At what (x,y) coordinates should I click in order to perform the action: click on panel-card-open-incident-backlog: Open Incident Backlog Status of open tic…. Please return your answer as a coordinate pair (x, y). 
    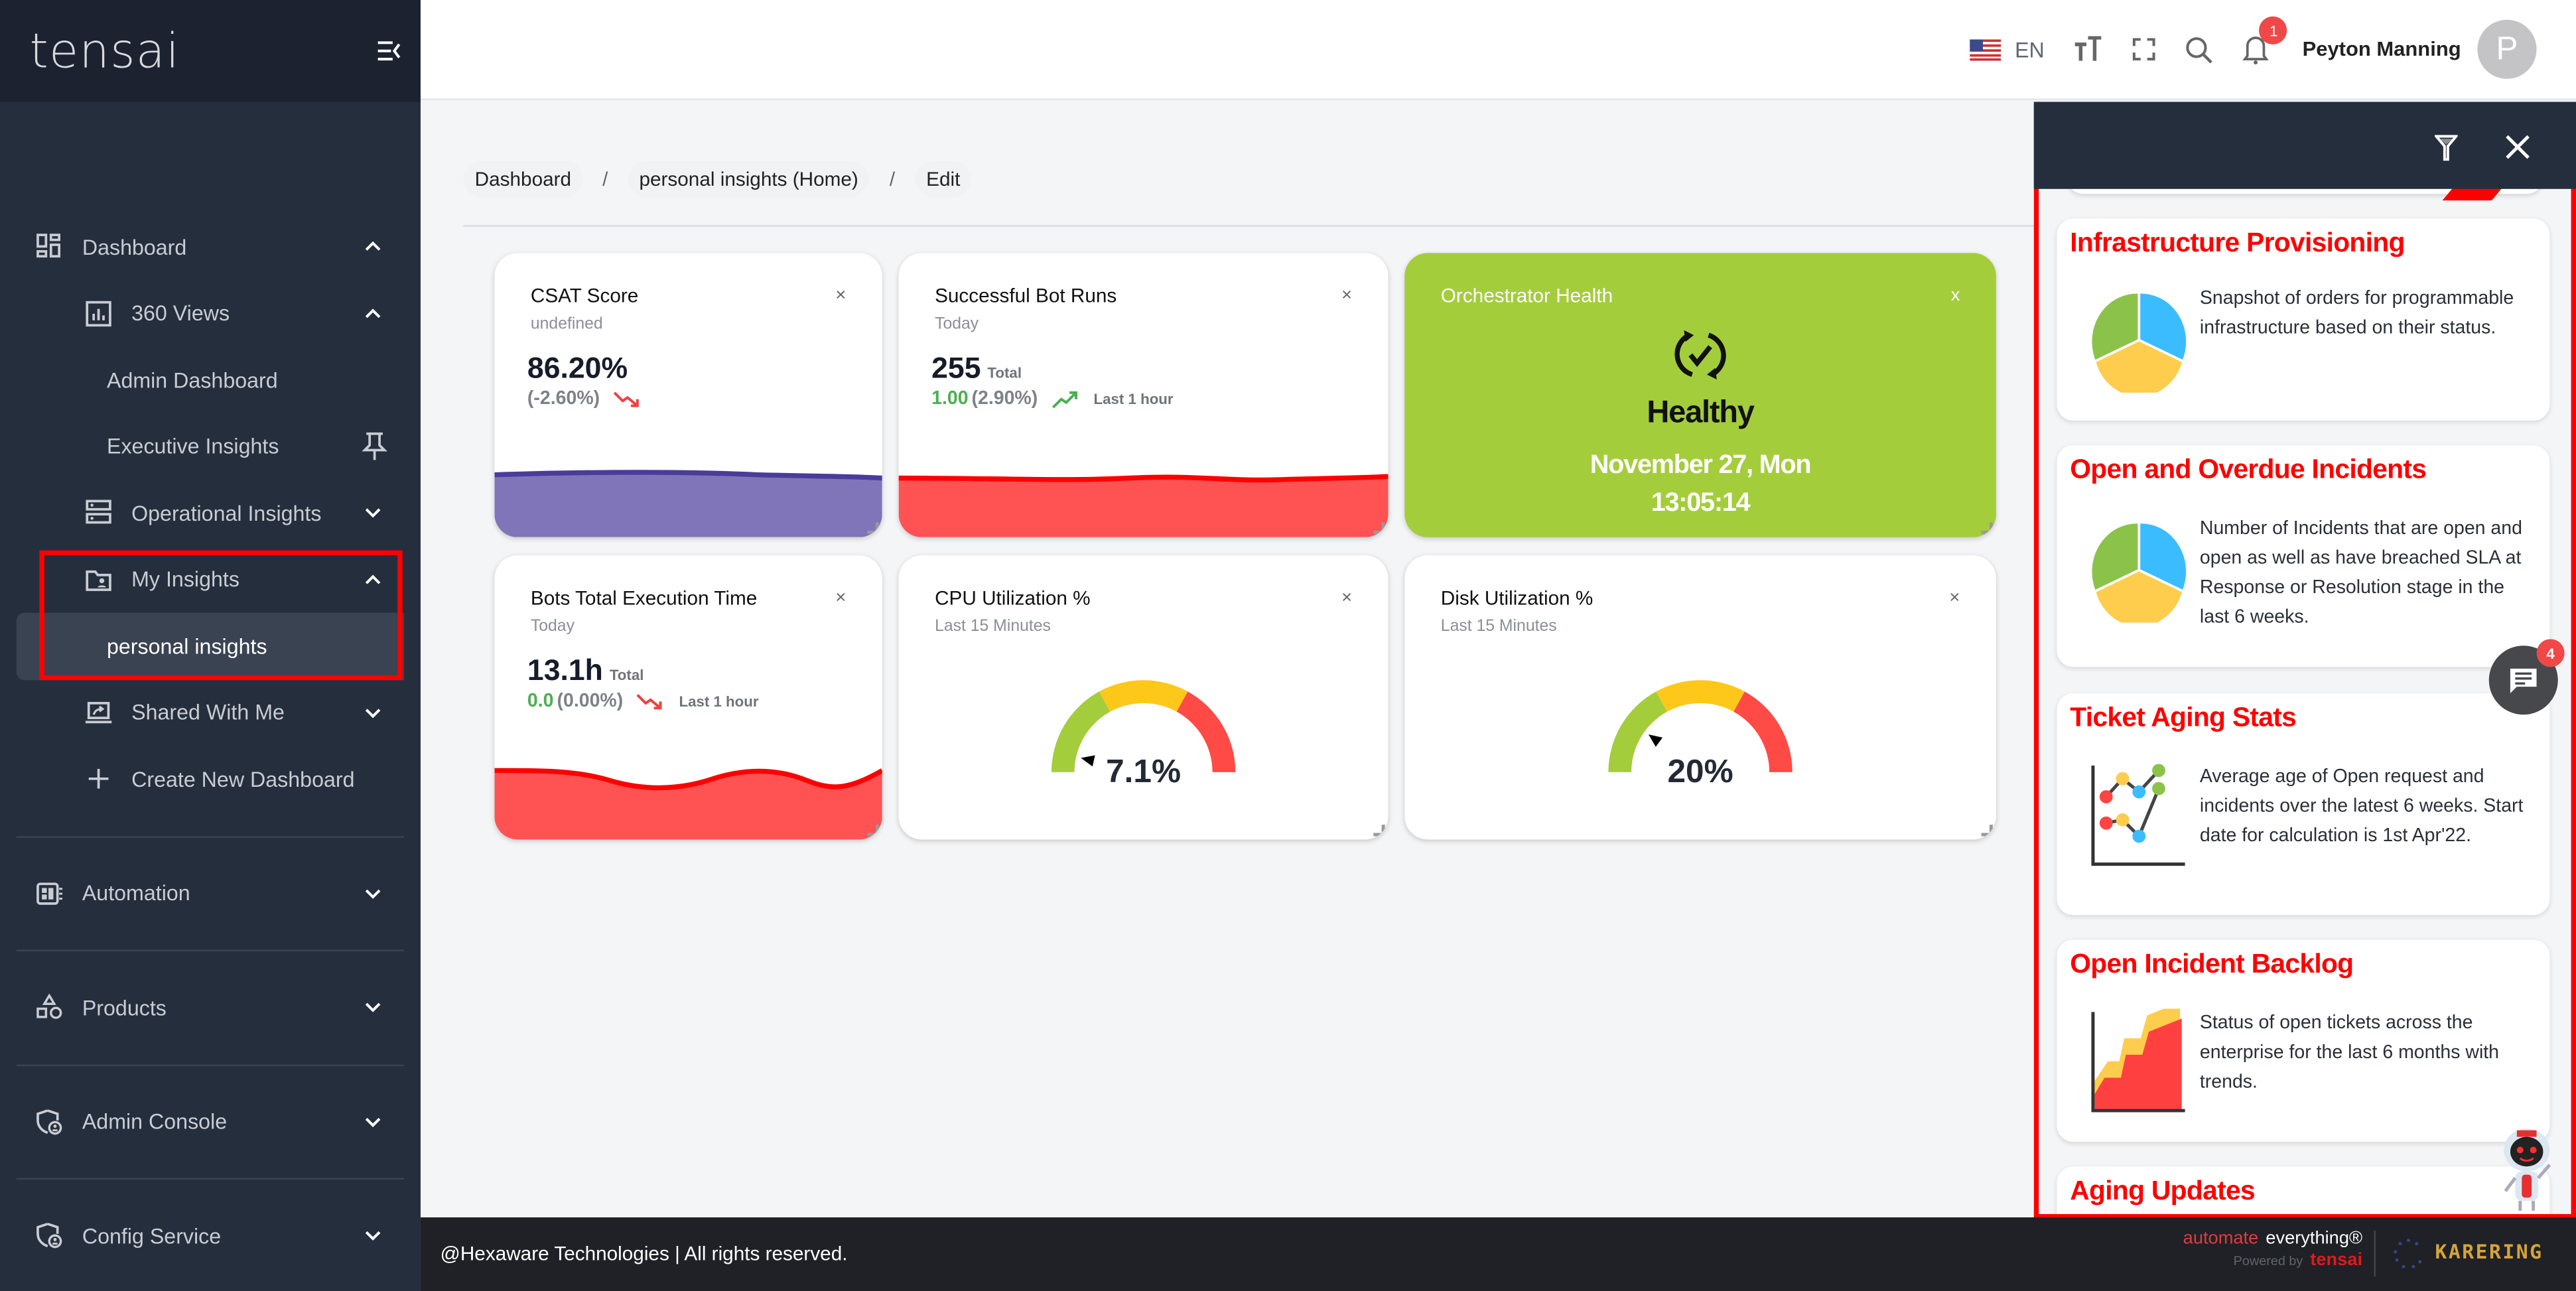
    Looking at the image, I should click on (2303, 1040).